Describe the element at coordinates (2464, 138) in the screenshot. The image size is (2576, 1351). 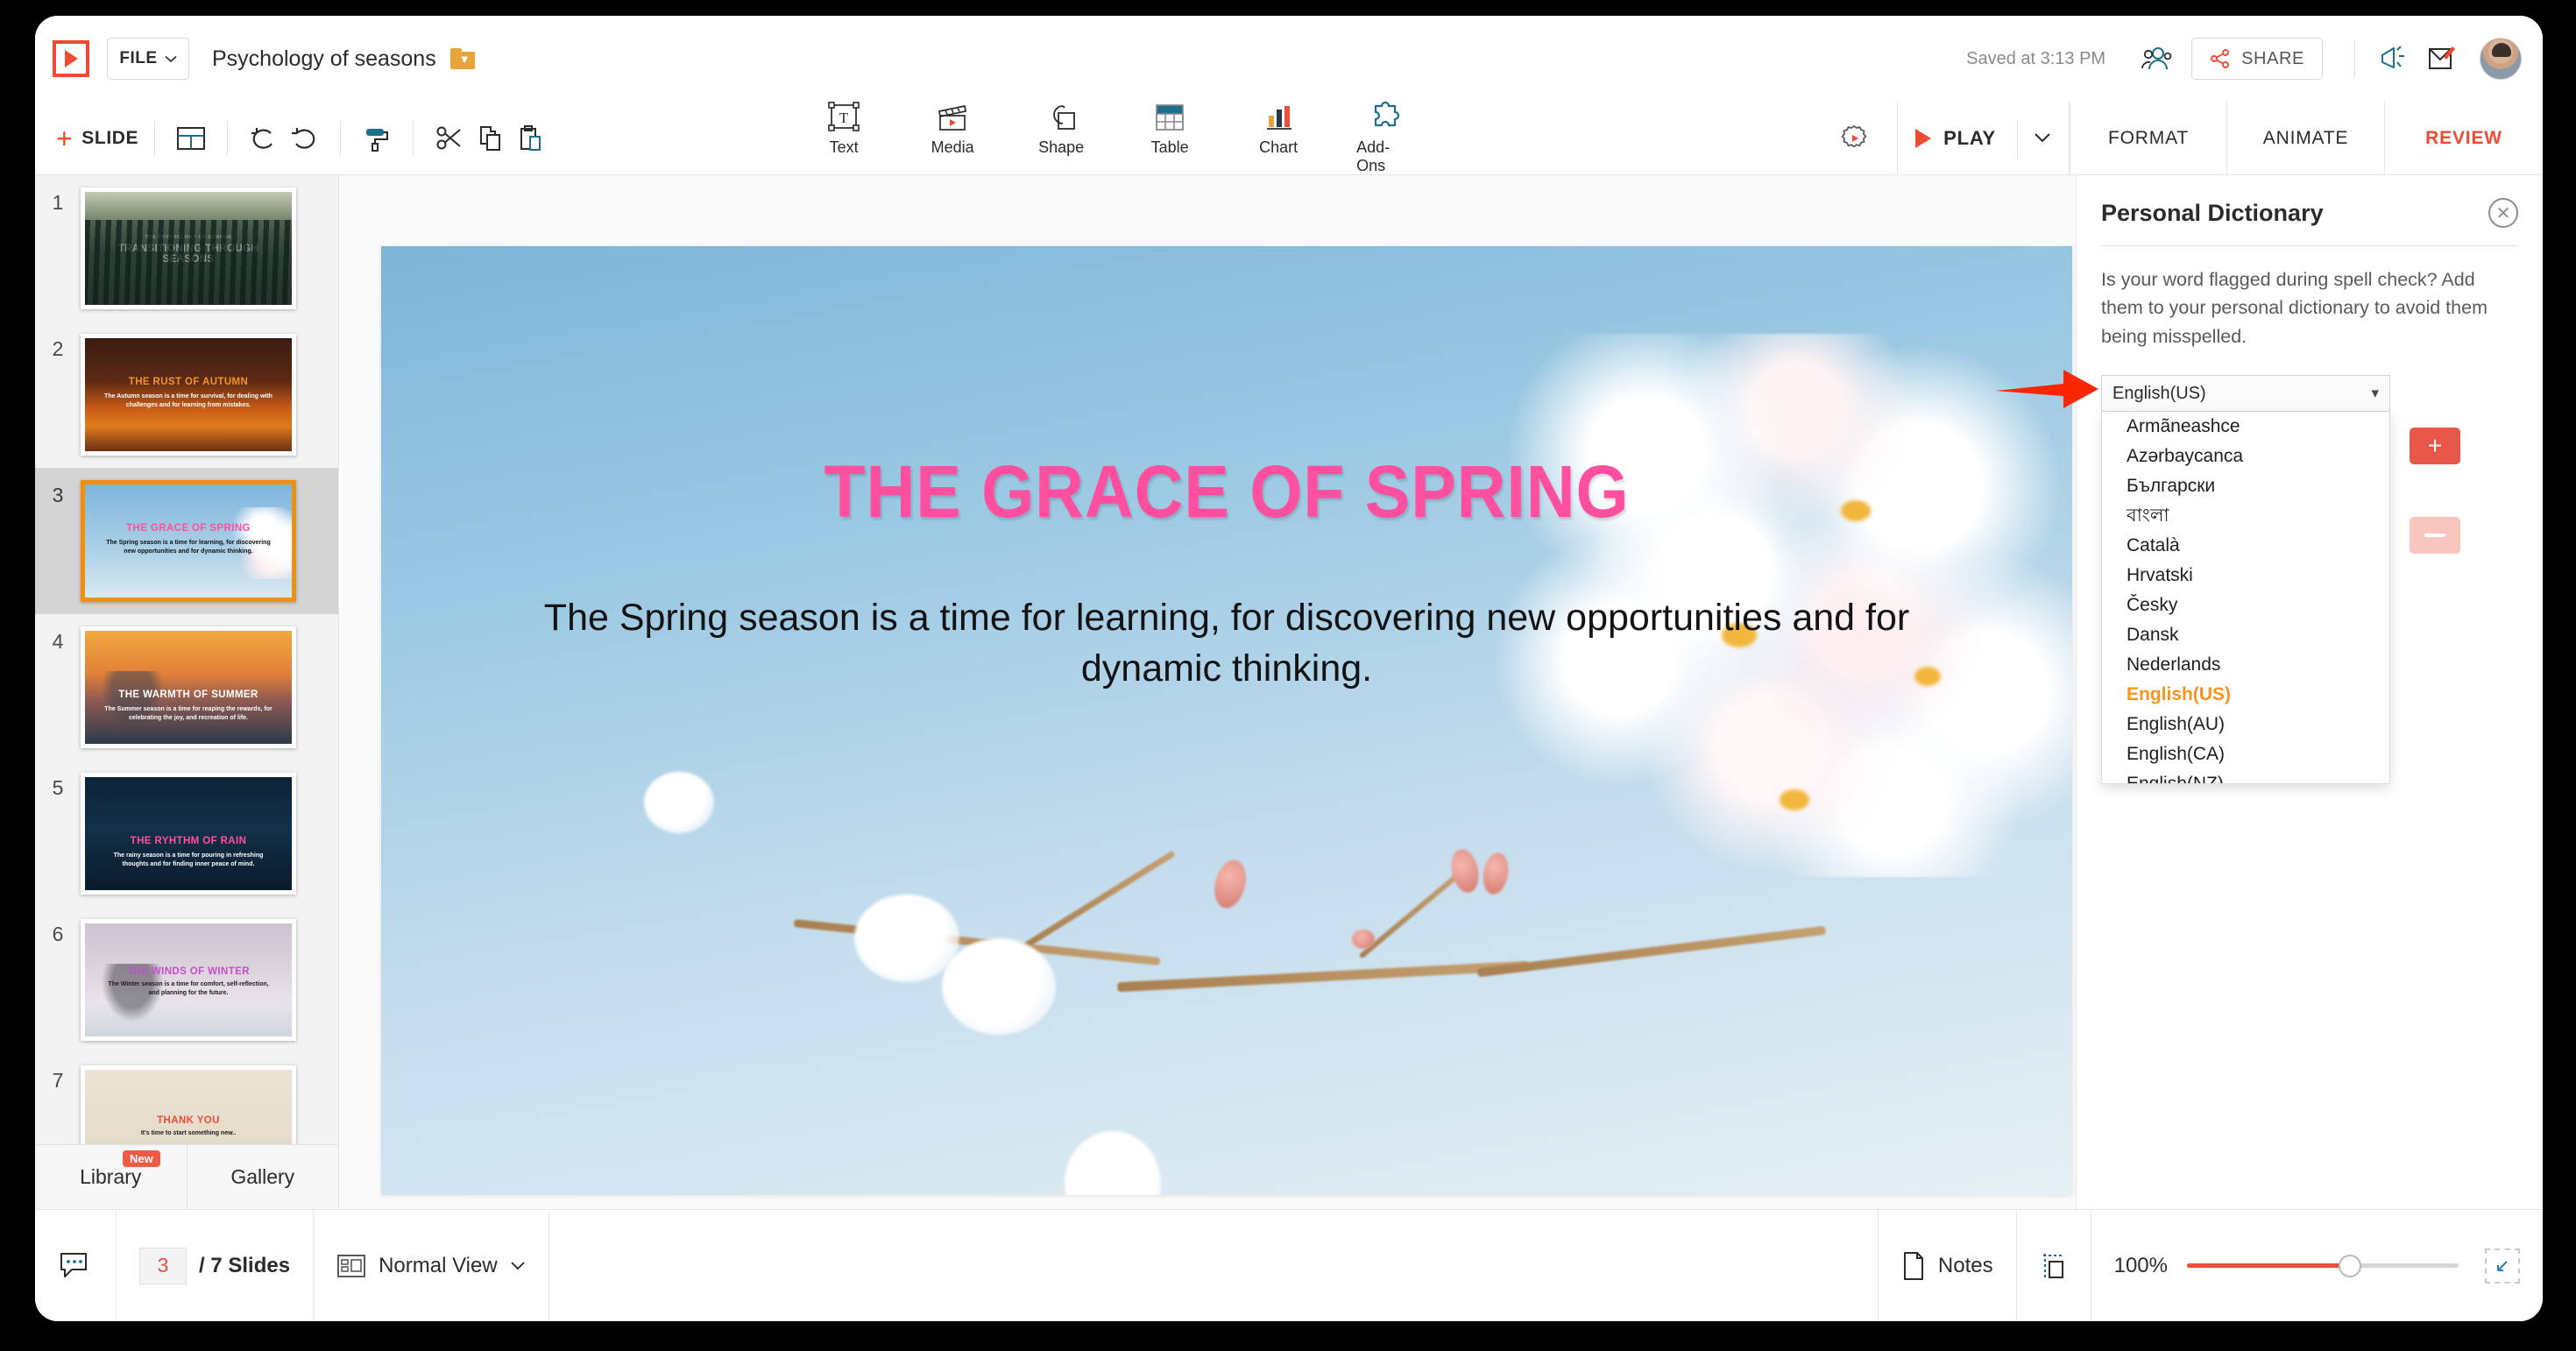
I see `tab-review: REVIEW` at that location.